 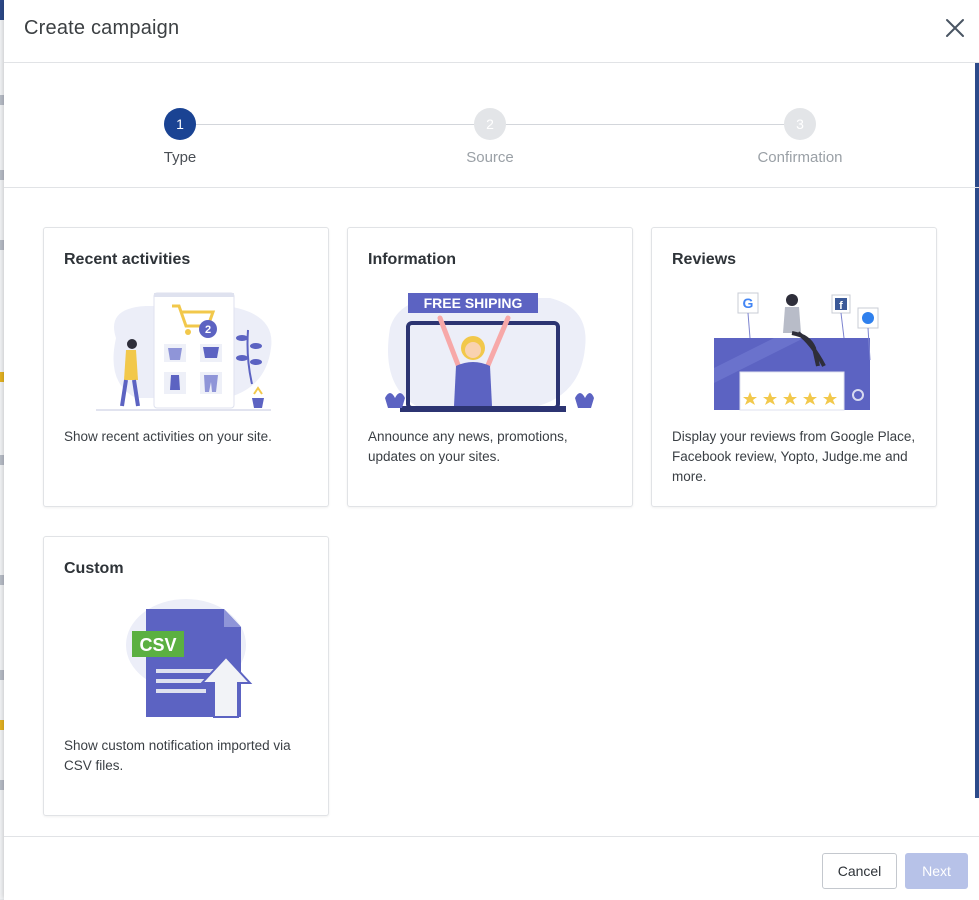 I want to click on cancel-button: Cancel, so click(x=859, y=871).